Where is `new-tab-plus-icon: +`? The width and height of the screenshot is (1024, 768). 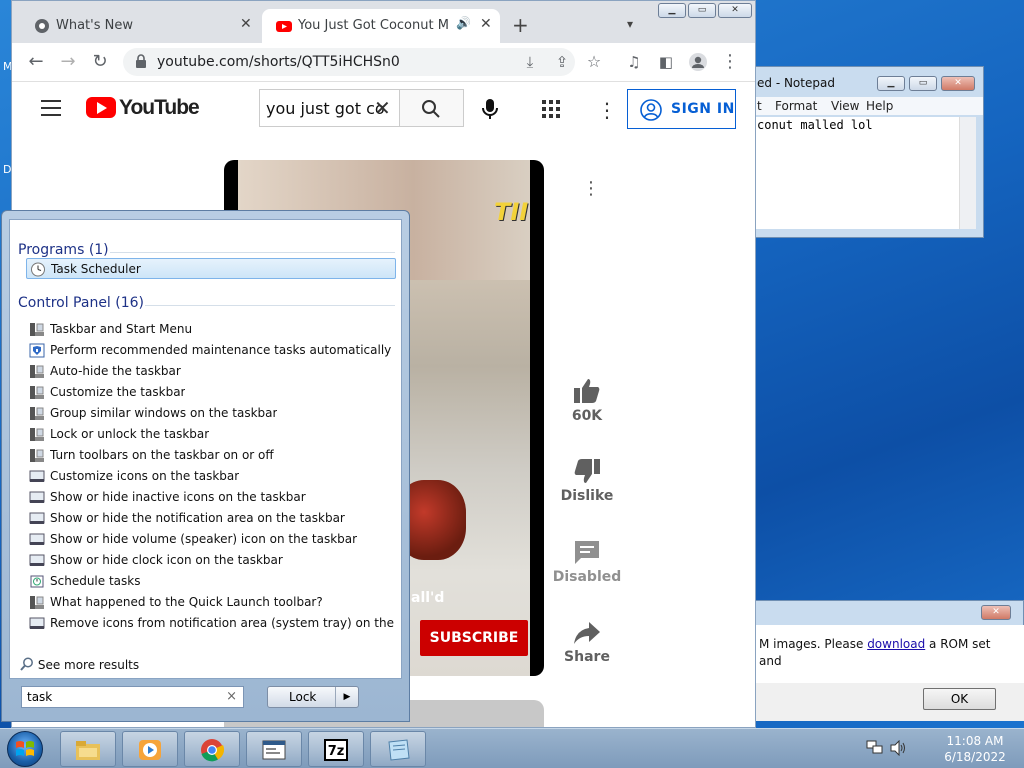 new-tab-plus-icon: + is located at coordinates (520, 25).